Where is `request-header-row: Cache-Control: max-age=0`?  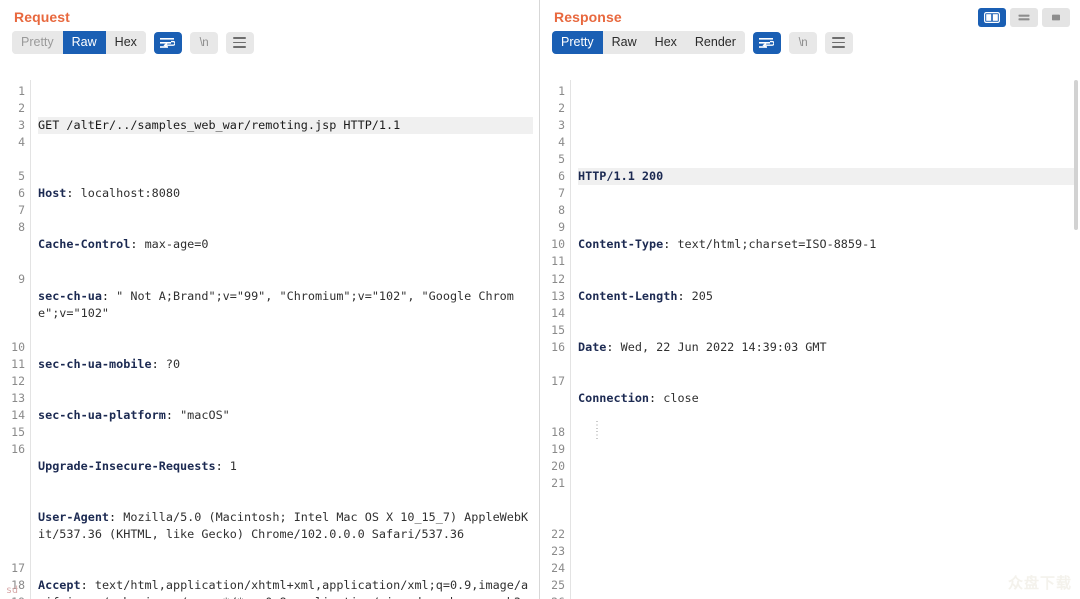
request-header-row: Cache-Control: max-age=0 is located at coordinates (123, 244).